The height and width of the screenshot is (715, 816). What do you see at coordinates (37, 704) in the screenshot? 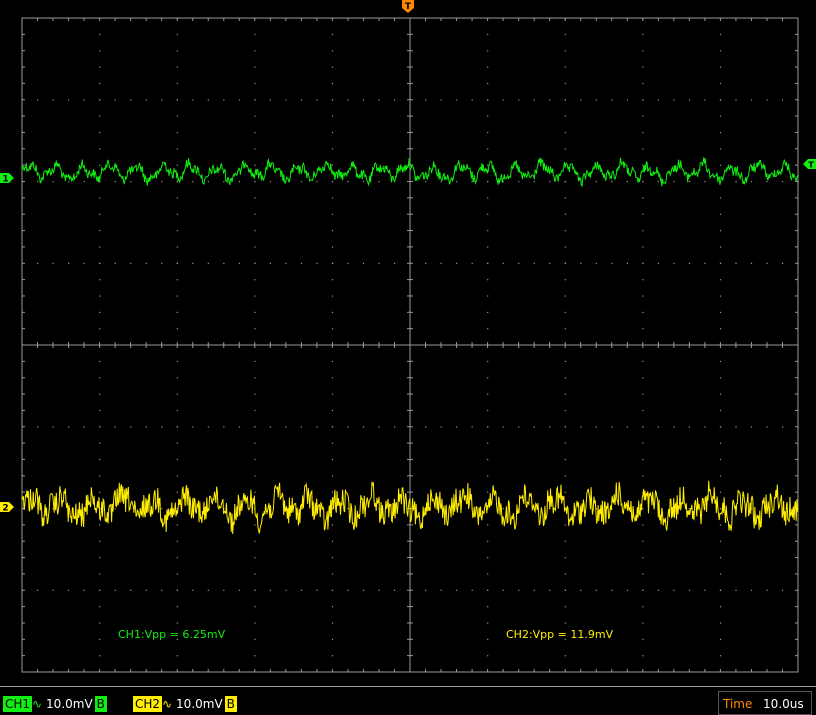
I see `ac-coupling-icon: ∿` at bounding box center [37, 704].